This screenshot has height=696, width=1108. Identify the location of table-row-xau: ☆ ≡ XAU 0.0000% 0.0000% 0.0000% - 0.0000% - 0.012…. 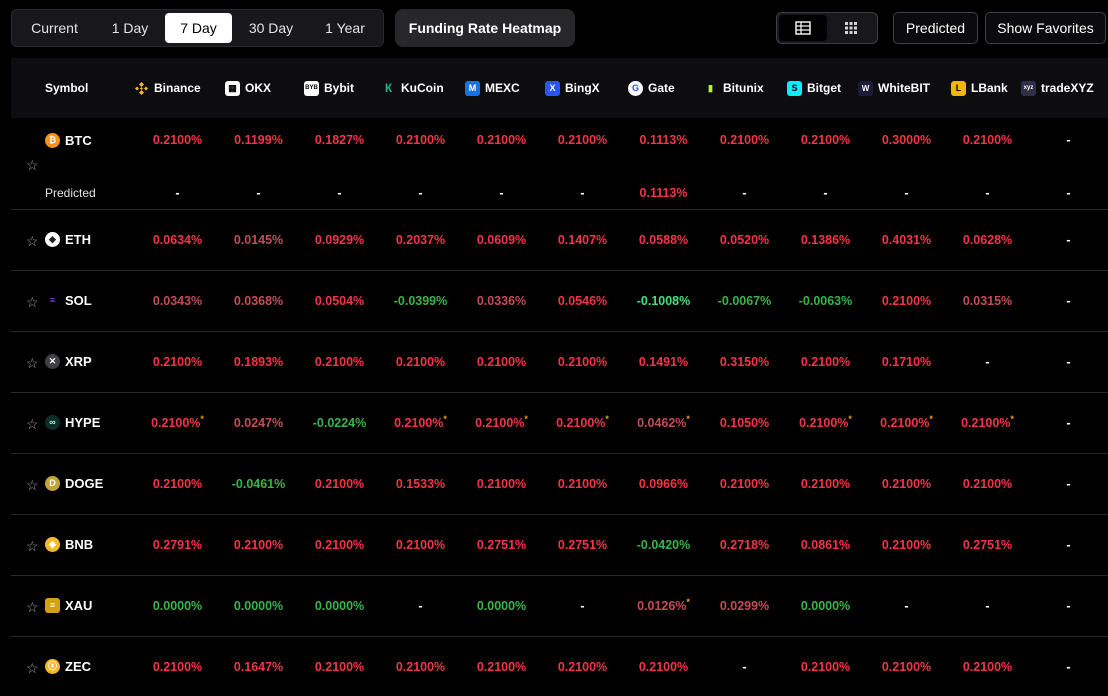
(559, 606).